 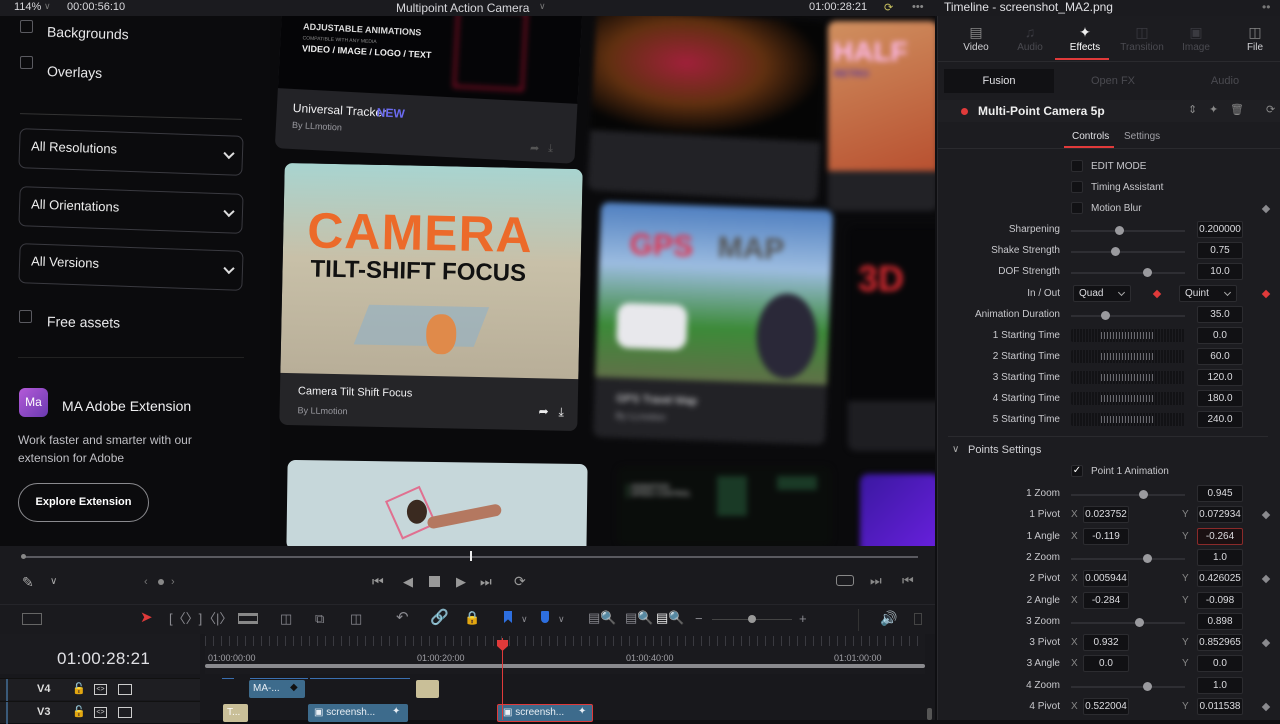 I want to click on position-lock-icon: 🔒, so click(x=472, y=618).